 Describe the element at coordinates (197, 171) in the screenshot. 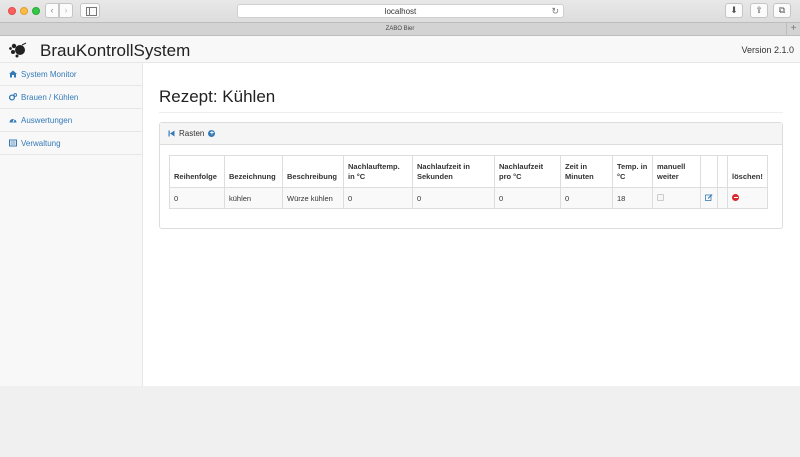

I see `column-header: Reihenfolge` at that location.